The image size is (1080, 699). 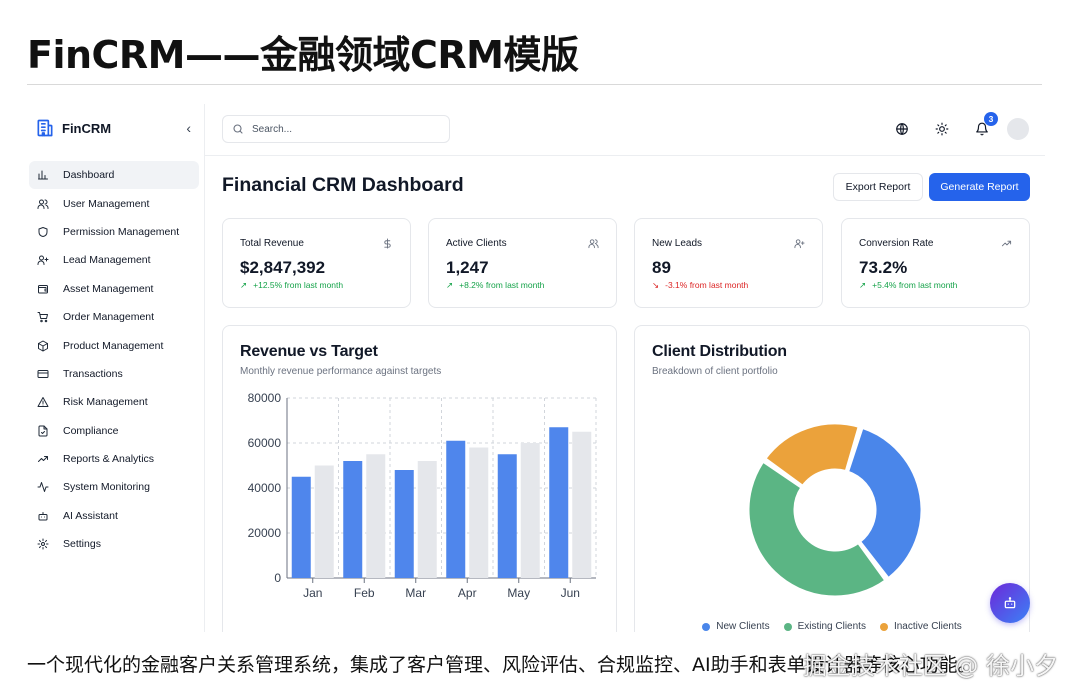 I want to click on bot-icon, so click(x=43, y=516).